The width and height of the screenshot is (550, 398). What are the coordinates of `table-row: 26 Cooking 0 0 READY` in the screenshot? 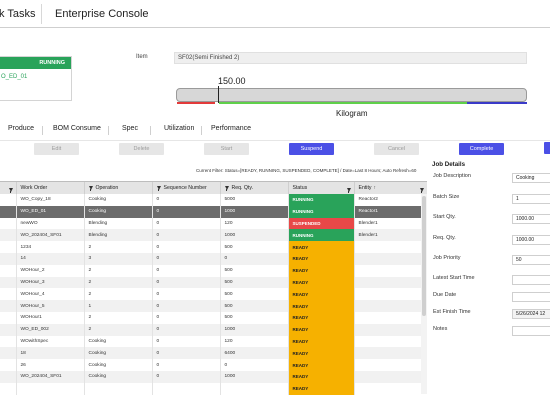 It's located at (213, 365).